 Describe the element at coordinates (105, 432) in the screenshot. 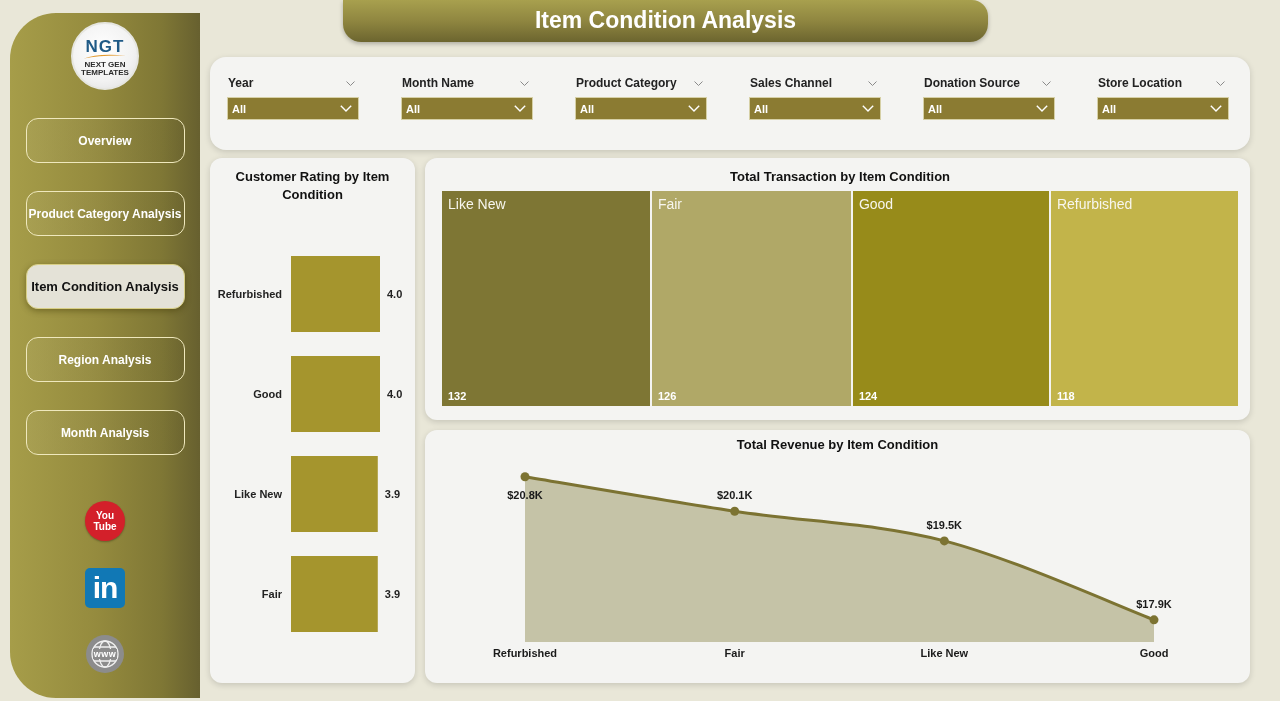

I see `nav-button: Month Analysis` at that location.